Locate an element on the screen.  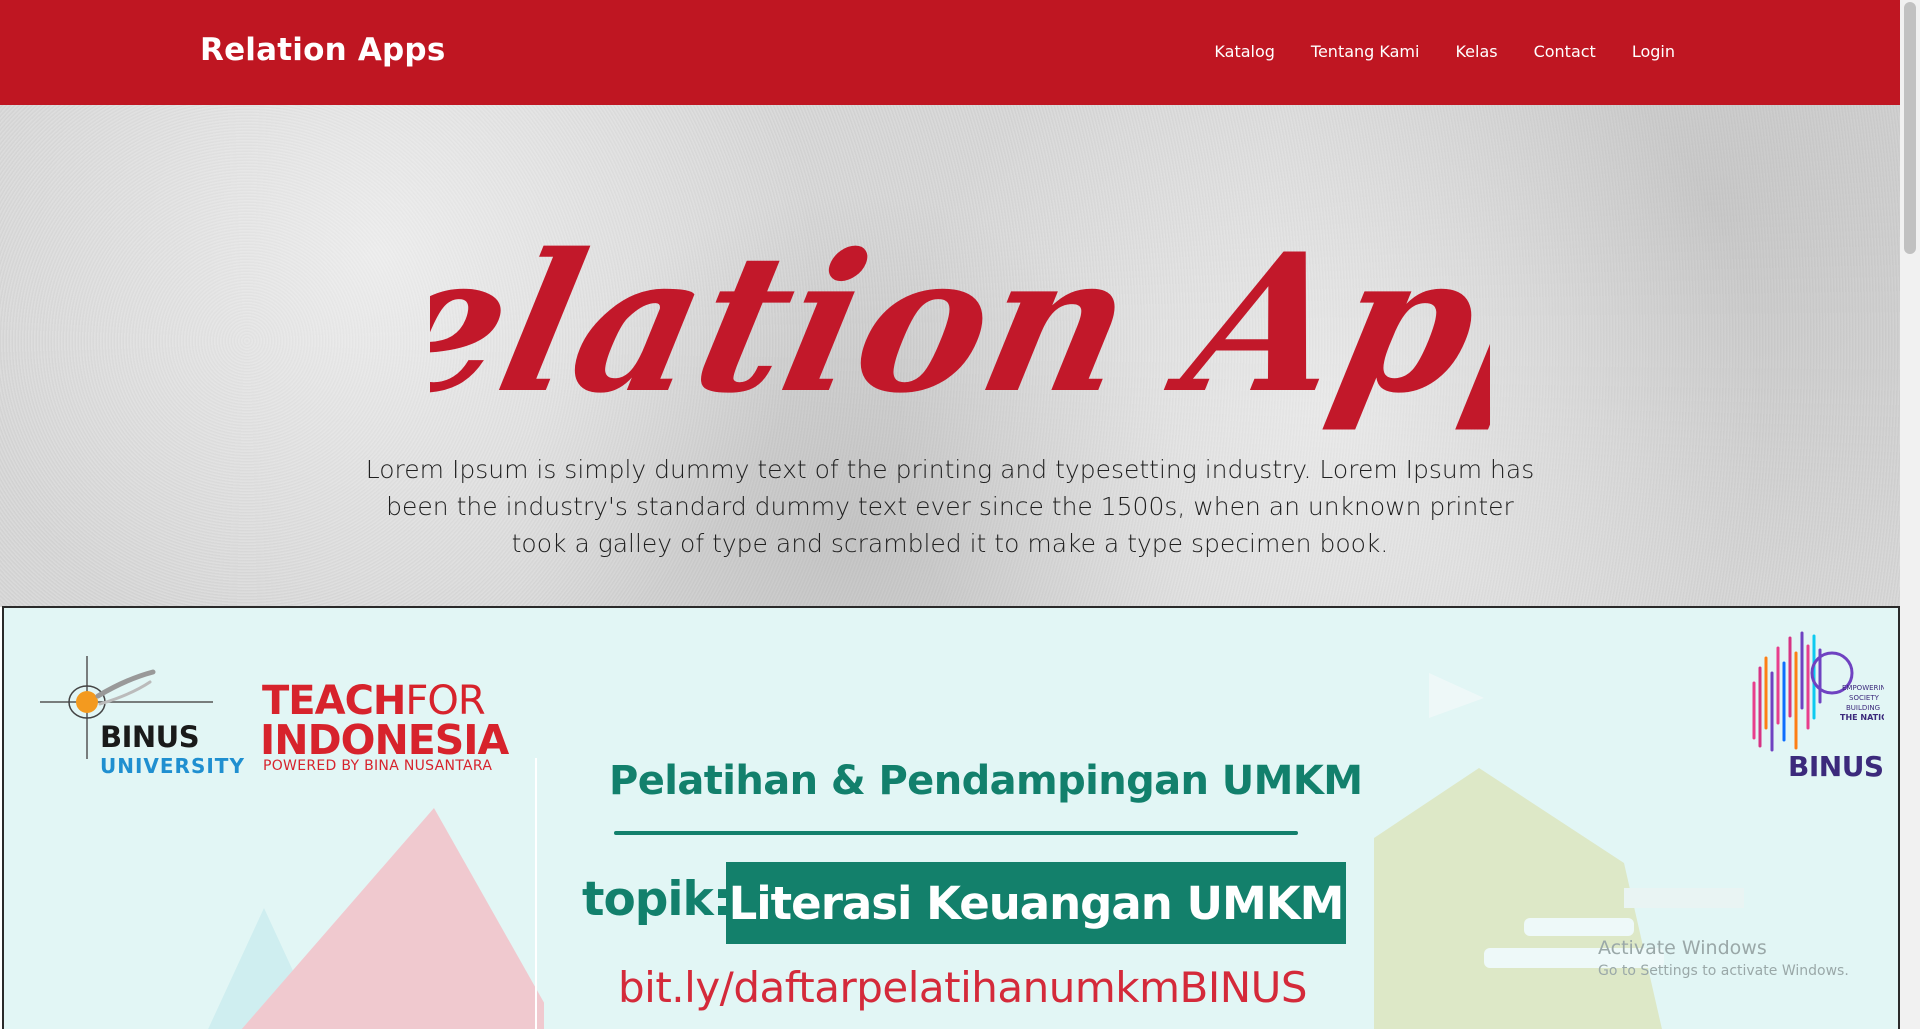
binus40-tagline-2: SOCIETY is located at coordinates (1864, 698).